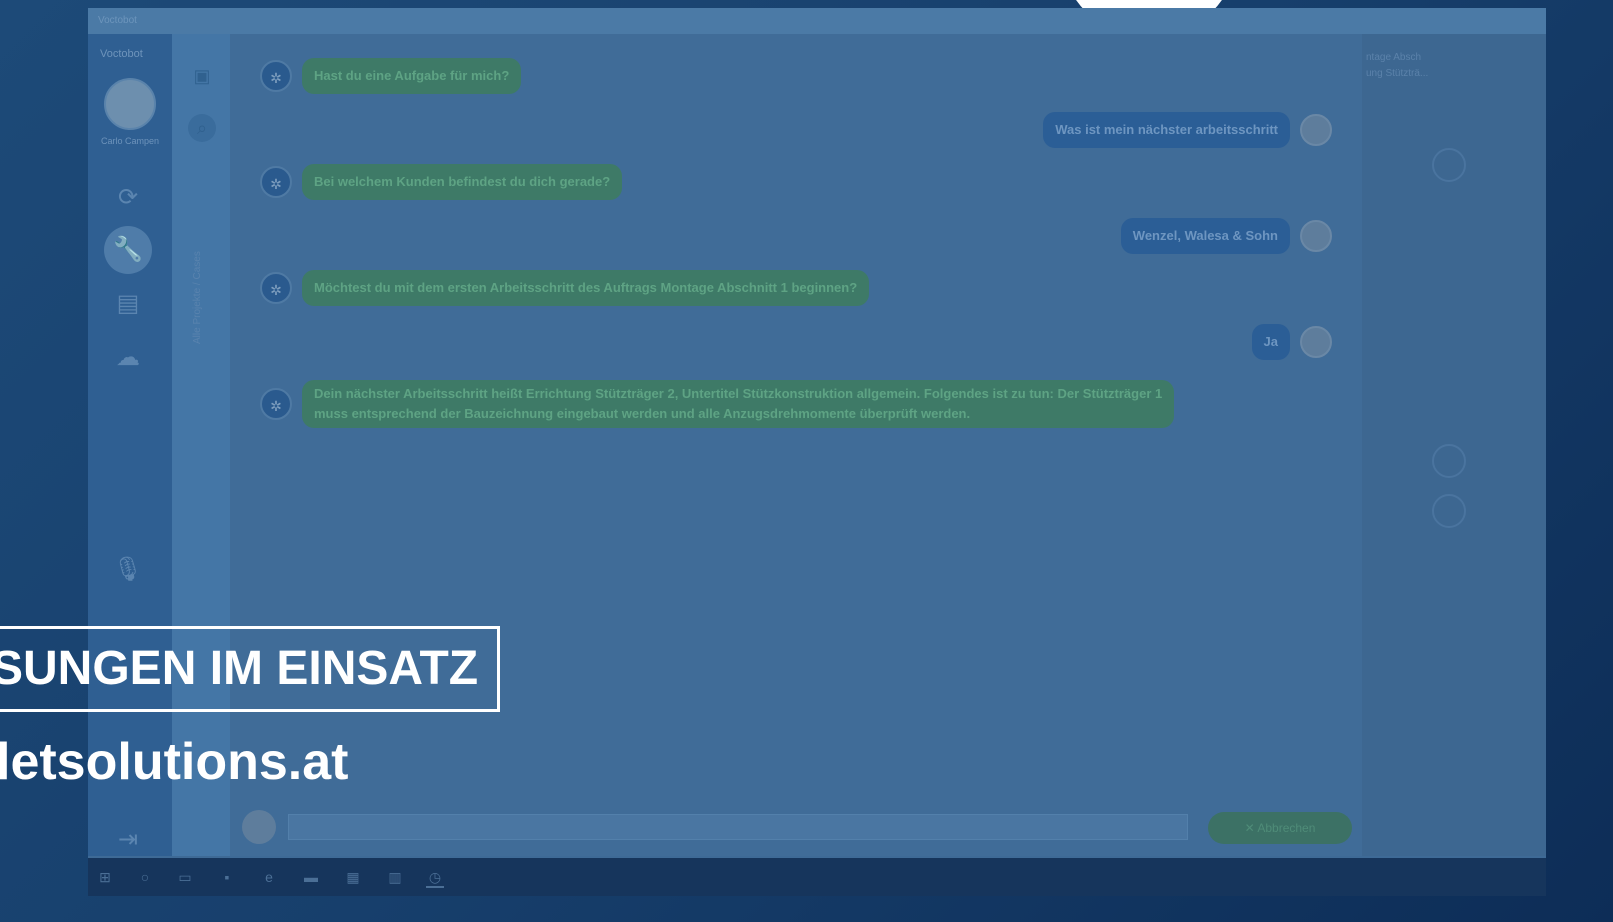 The height and width of the screenshot is (922, 1613). What do you see at coordinates (105, 877) in the screenshot?
I see `windows-start-icon: ⊞` at bounding box center [105, 877].